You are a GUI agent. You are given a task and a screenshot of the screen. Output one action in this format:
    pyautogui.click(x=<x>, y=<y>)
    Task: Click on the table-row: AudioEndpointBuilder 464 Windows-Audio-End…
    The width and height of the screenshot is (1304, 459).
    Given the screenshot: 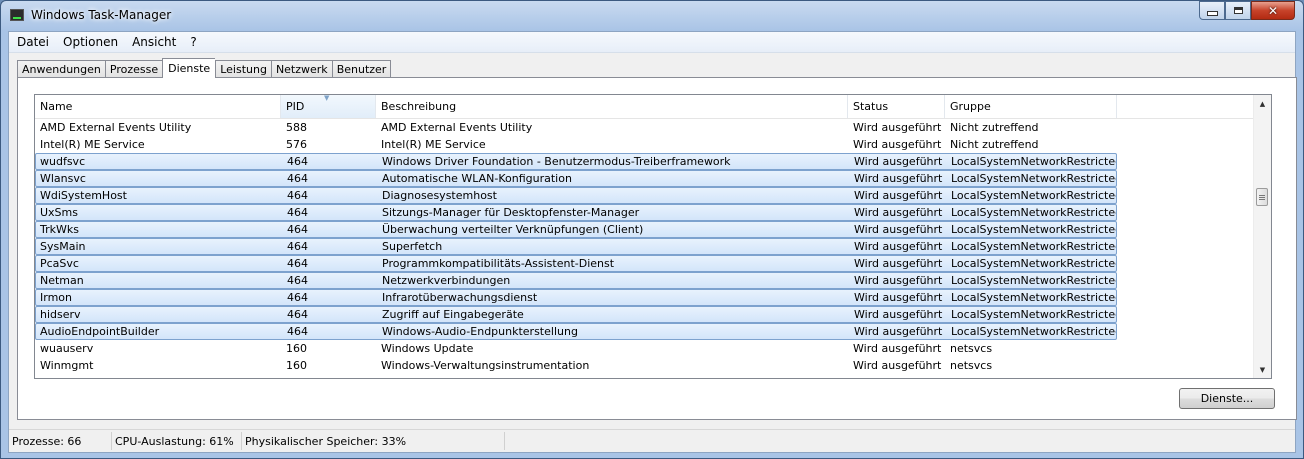 What is the action you would take?
    pyautogui.click(x=576, y=331)
    